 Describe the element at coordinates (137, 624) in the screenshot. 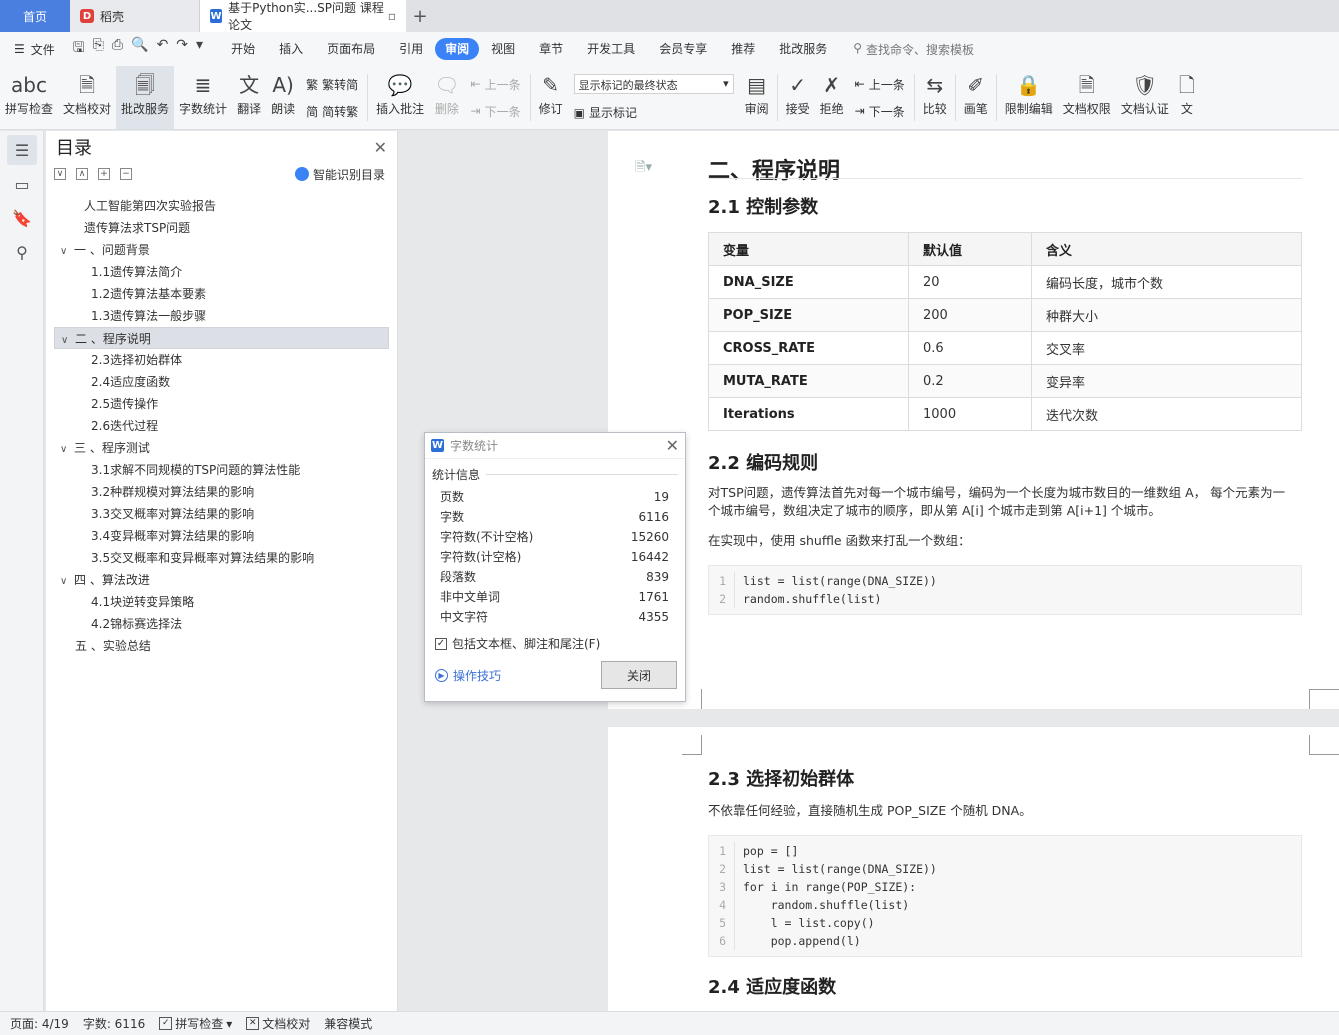

I see `toc-item-label: 4.2锦标赛选择法` at that location.